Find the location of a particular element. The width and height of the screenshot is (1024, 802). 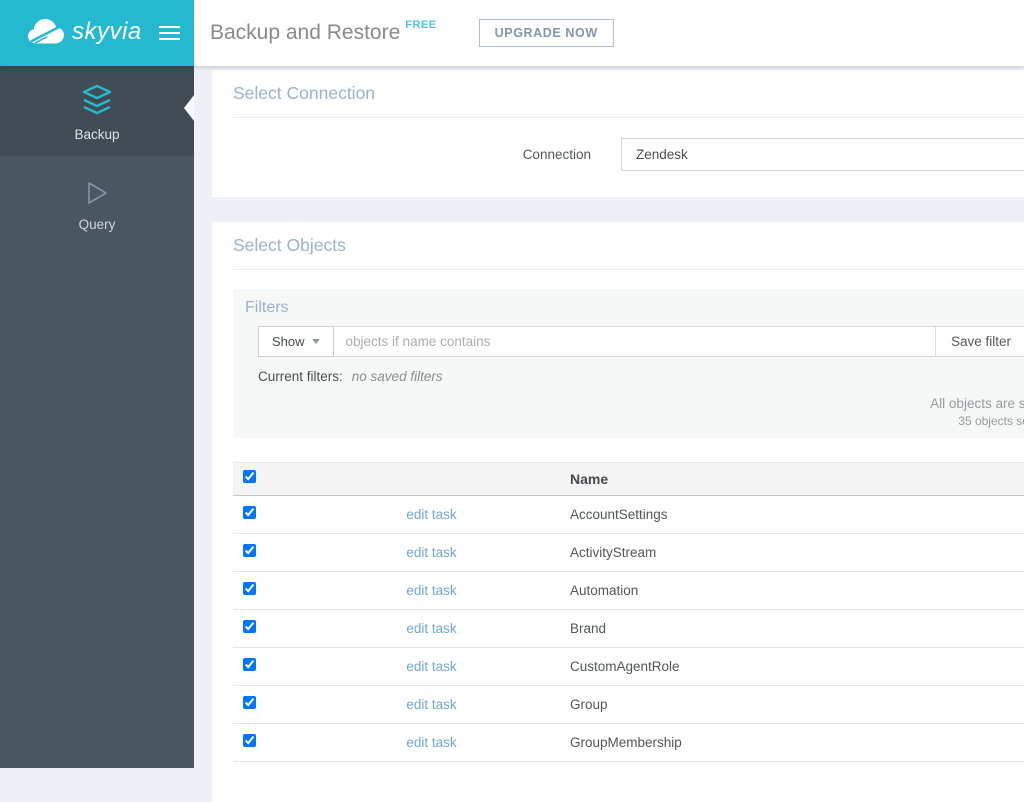

skyvia-logo: skyvia is located at coordinates (84, 33).